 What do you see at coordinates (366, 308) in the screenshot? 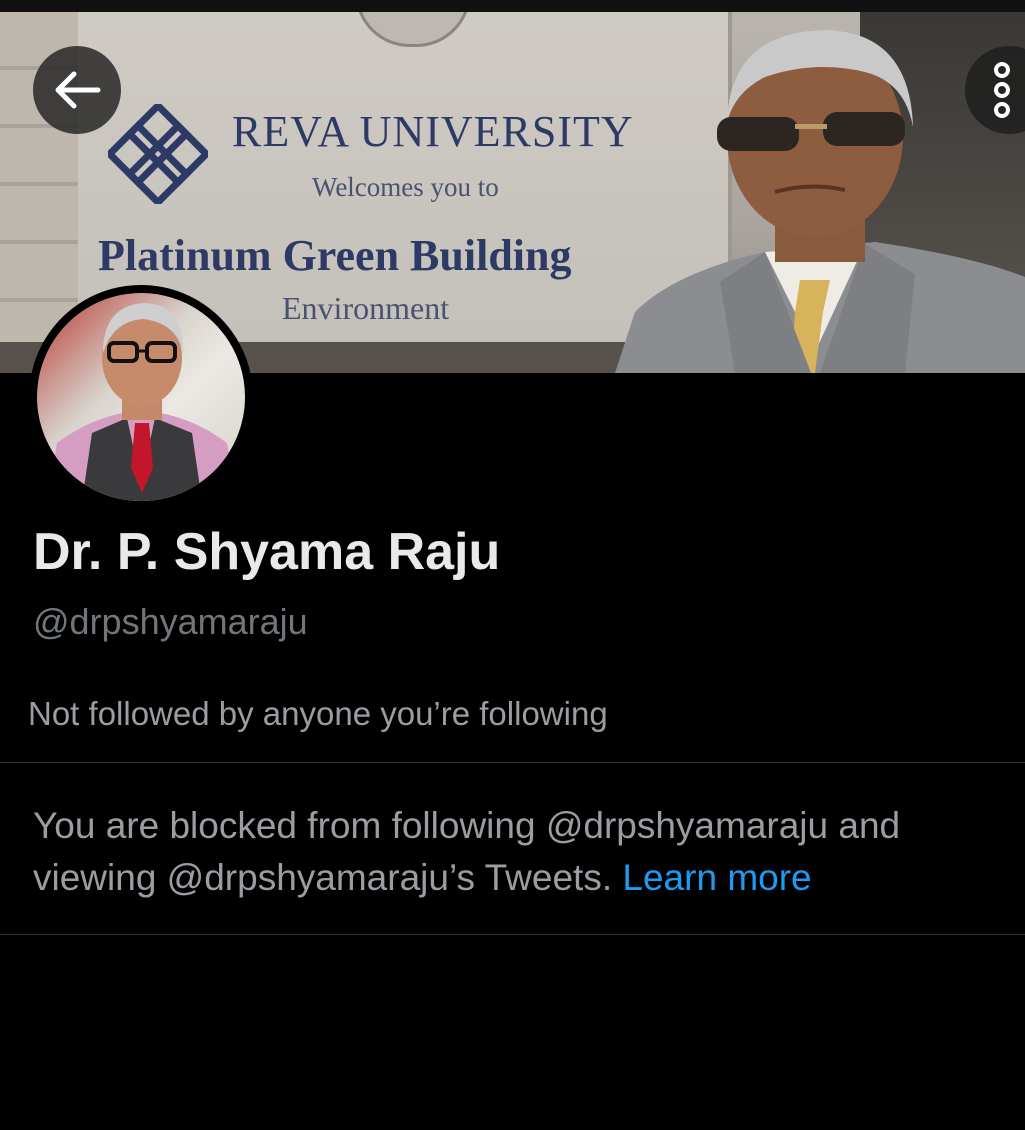
I see `banner-sign-environment: Environment` at bounding box center [366, 308].